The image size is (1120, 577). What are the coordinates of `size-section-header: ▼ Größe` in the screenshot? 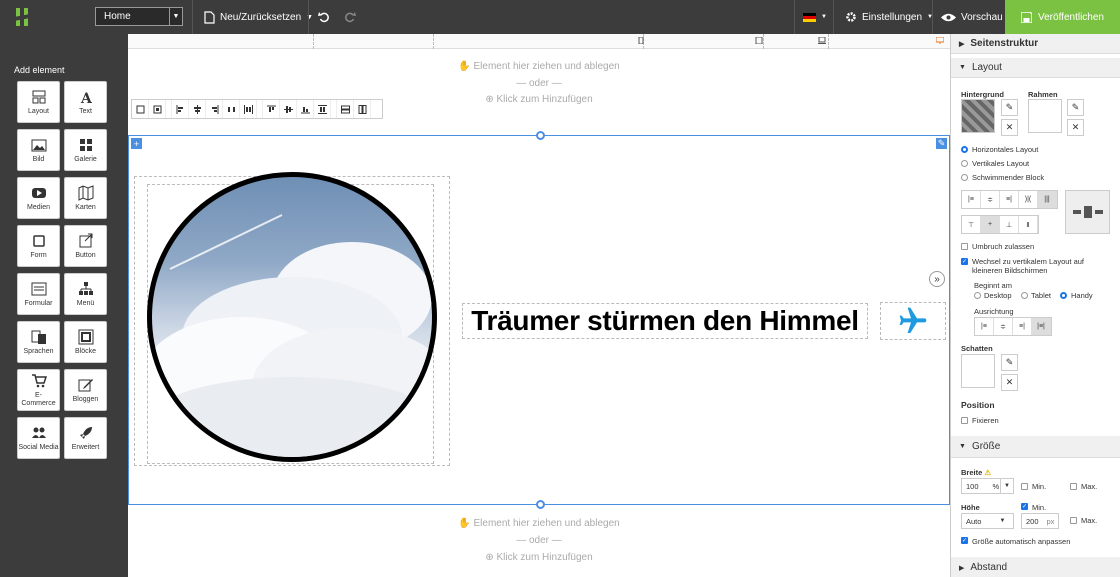 It's located at (1035, 447).